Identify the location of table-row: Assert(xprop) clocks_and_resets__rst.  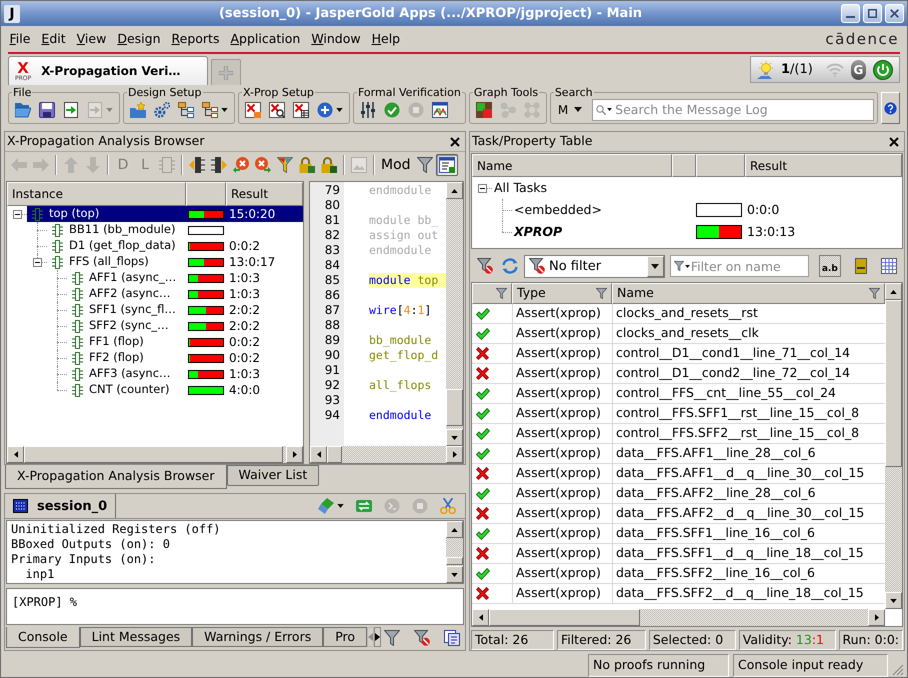
(678, 314).